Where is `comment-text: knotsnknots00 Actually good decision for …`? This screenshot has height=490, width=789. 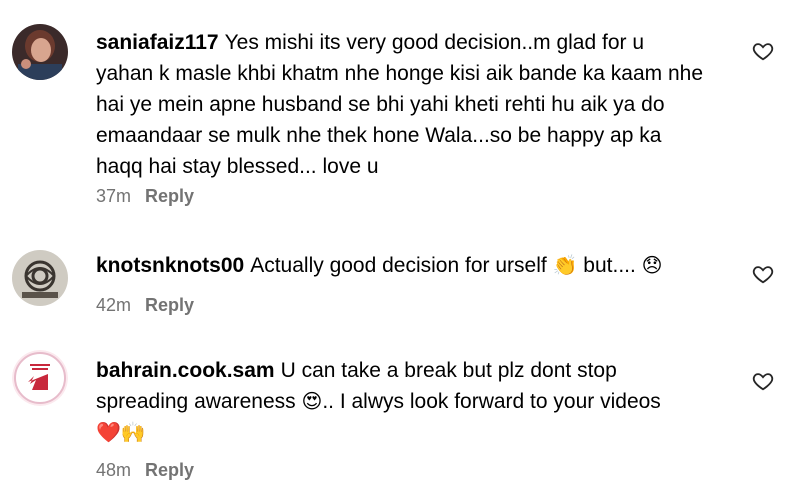
comment-text: knotsnknots00 Actually good decision for … is located at coordinates (401, 265).